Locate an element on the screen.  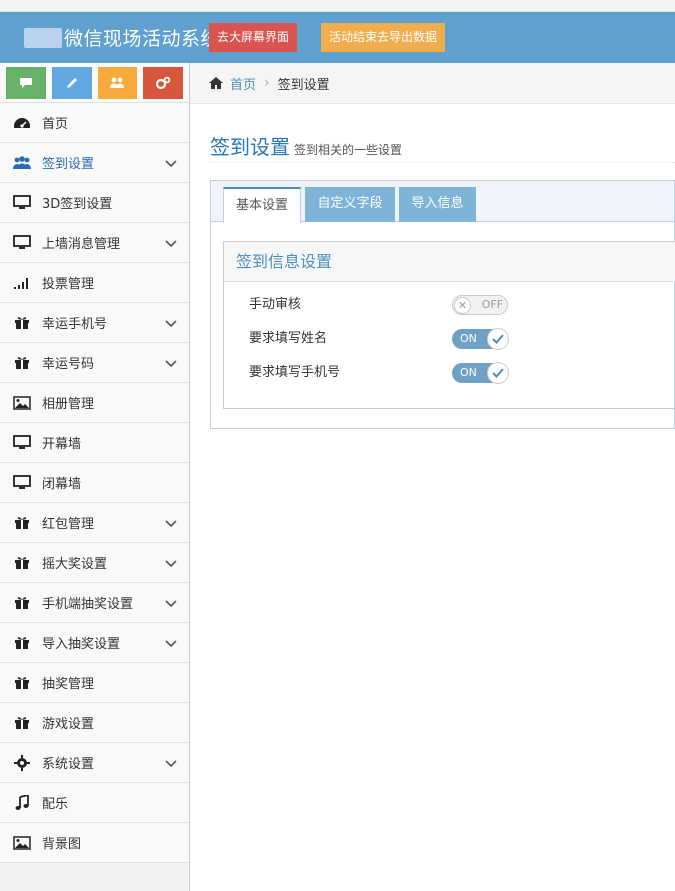
sidebar-item: 上墙消息管理 is located at coordinates (94, 243).